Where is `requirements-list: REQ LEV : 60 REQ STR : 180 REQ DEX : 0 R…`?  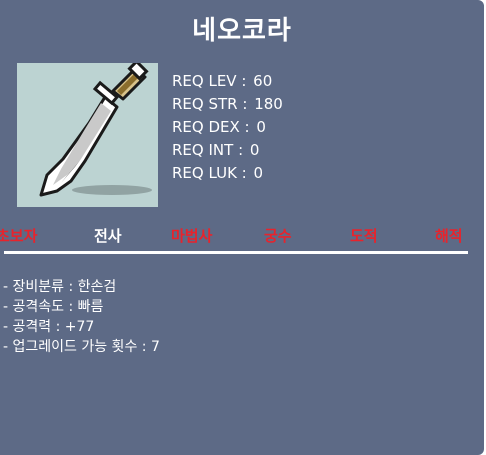
requirements-list: REQ LEV : 60 REQ STR : 180 REQ DEX : 0 R… is located at coordinates (227, 127).